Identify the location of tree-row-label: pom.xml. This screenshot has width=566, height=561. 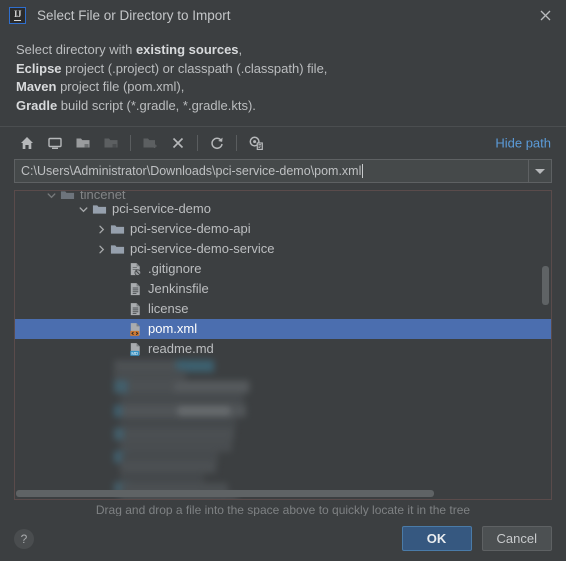
(173, 328).